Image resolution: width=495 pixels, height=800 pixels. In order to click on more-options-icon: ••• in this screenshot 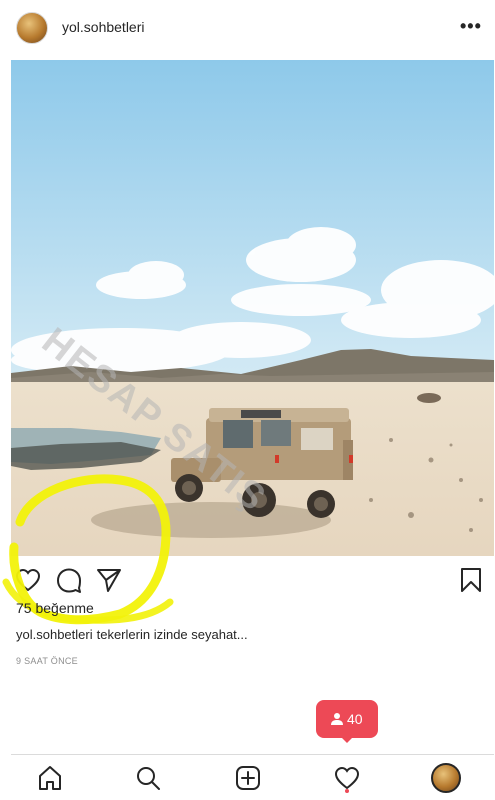, I will do `click(471, 26)`.